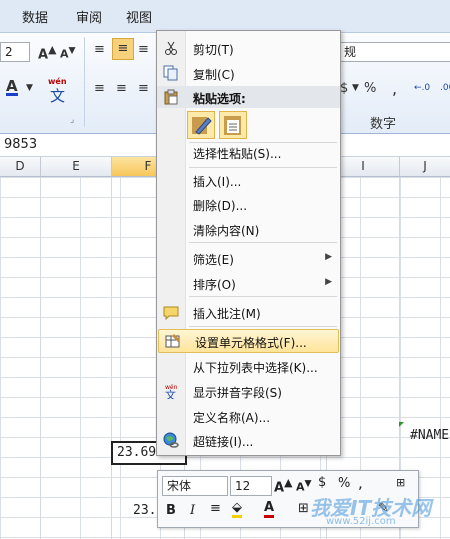 Image resolution: width=450 pixels, height=539 pixels. I want to click on menu-item-copy: 复制(C), so click(248, 73).